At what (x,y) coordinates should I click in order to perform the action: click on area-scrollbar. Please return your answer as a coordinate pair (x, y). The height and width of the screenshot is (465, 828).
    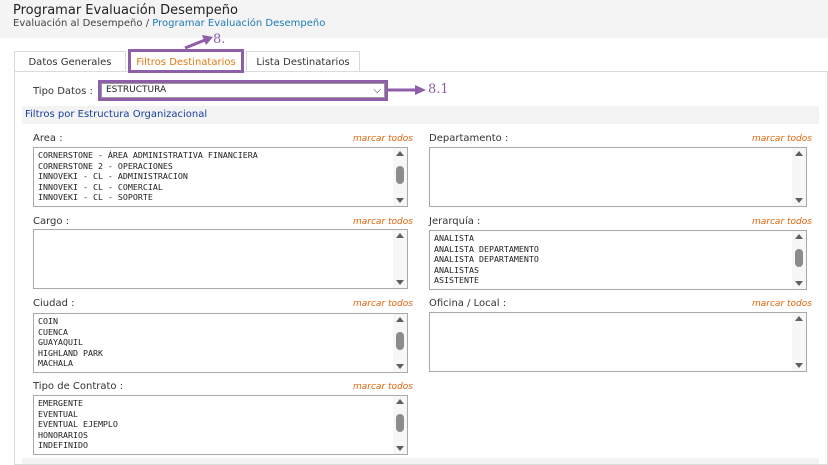
    Looking at the image, I should click on (400, 177).